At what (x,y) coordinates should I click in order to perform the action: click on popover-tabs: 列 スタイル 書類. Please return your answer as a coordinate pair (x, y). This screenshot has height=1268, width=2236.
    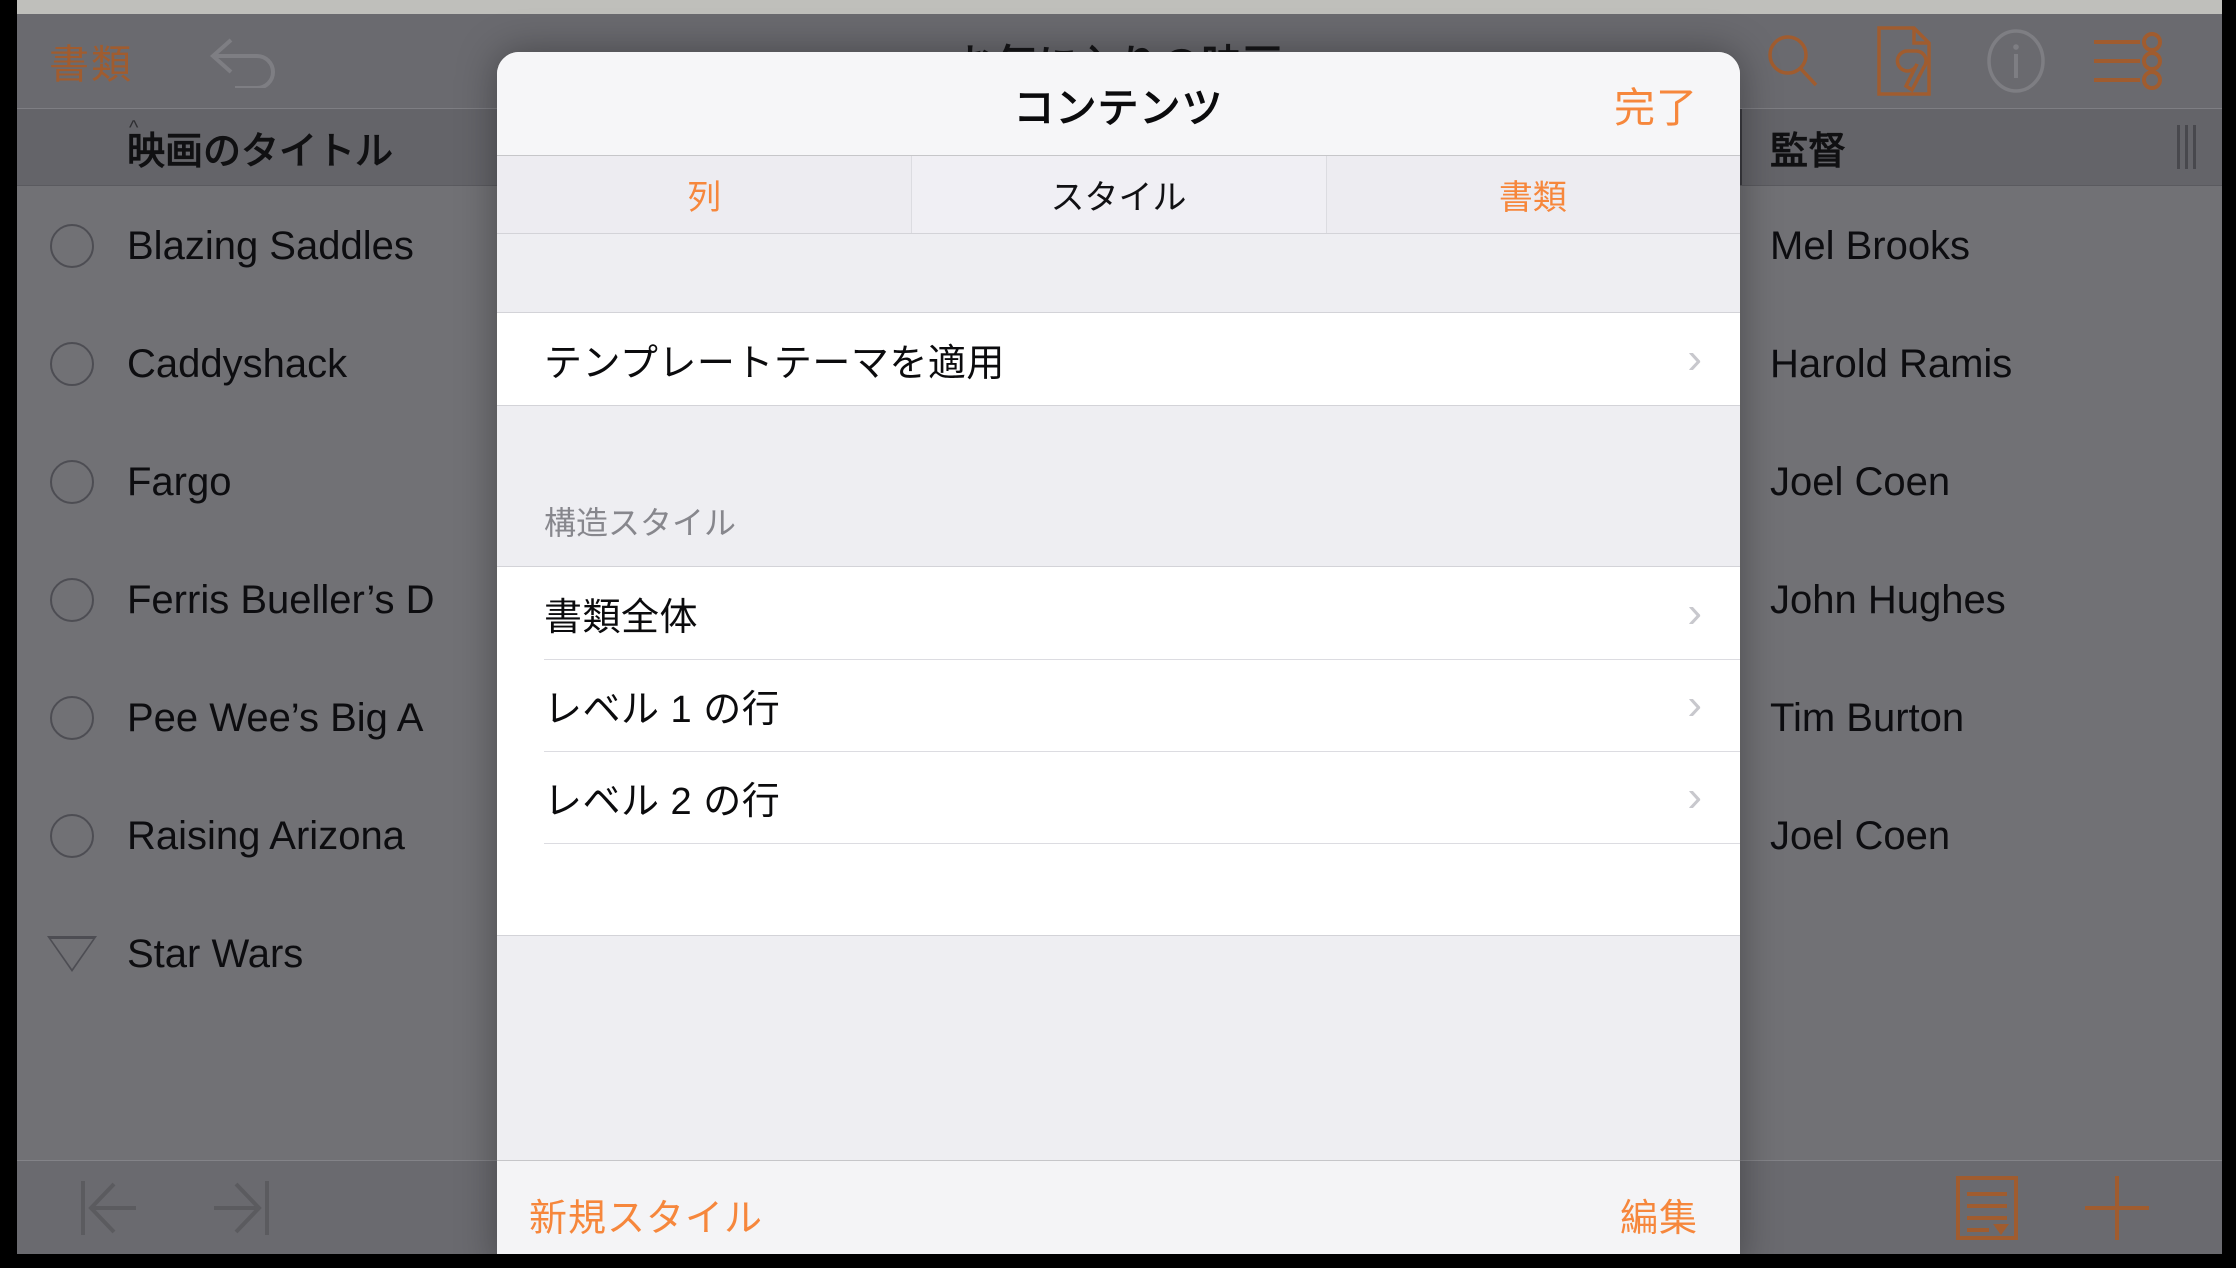
    Looking at the image, I should click on (1118, 195).